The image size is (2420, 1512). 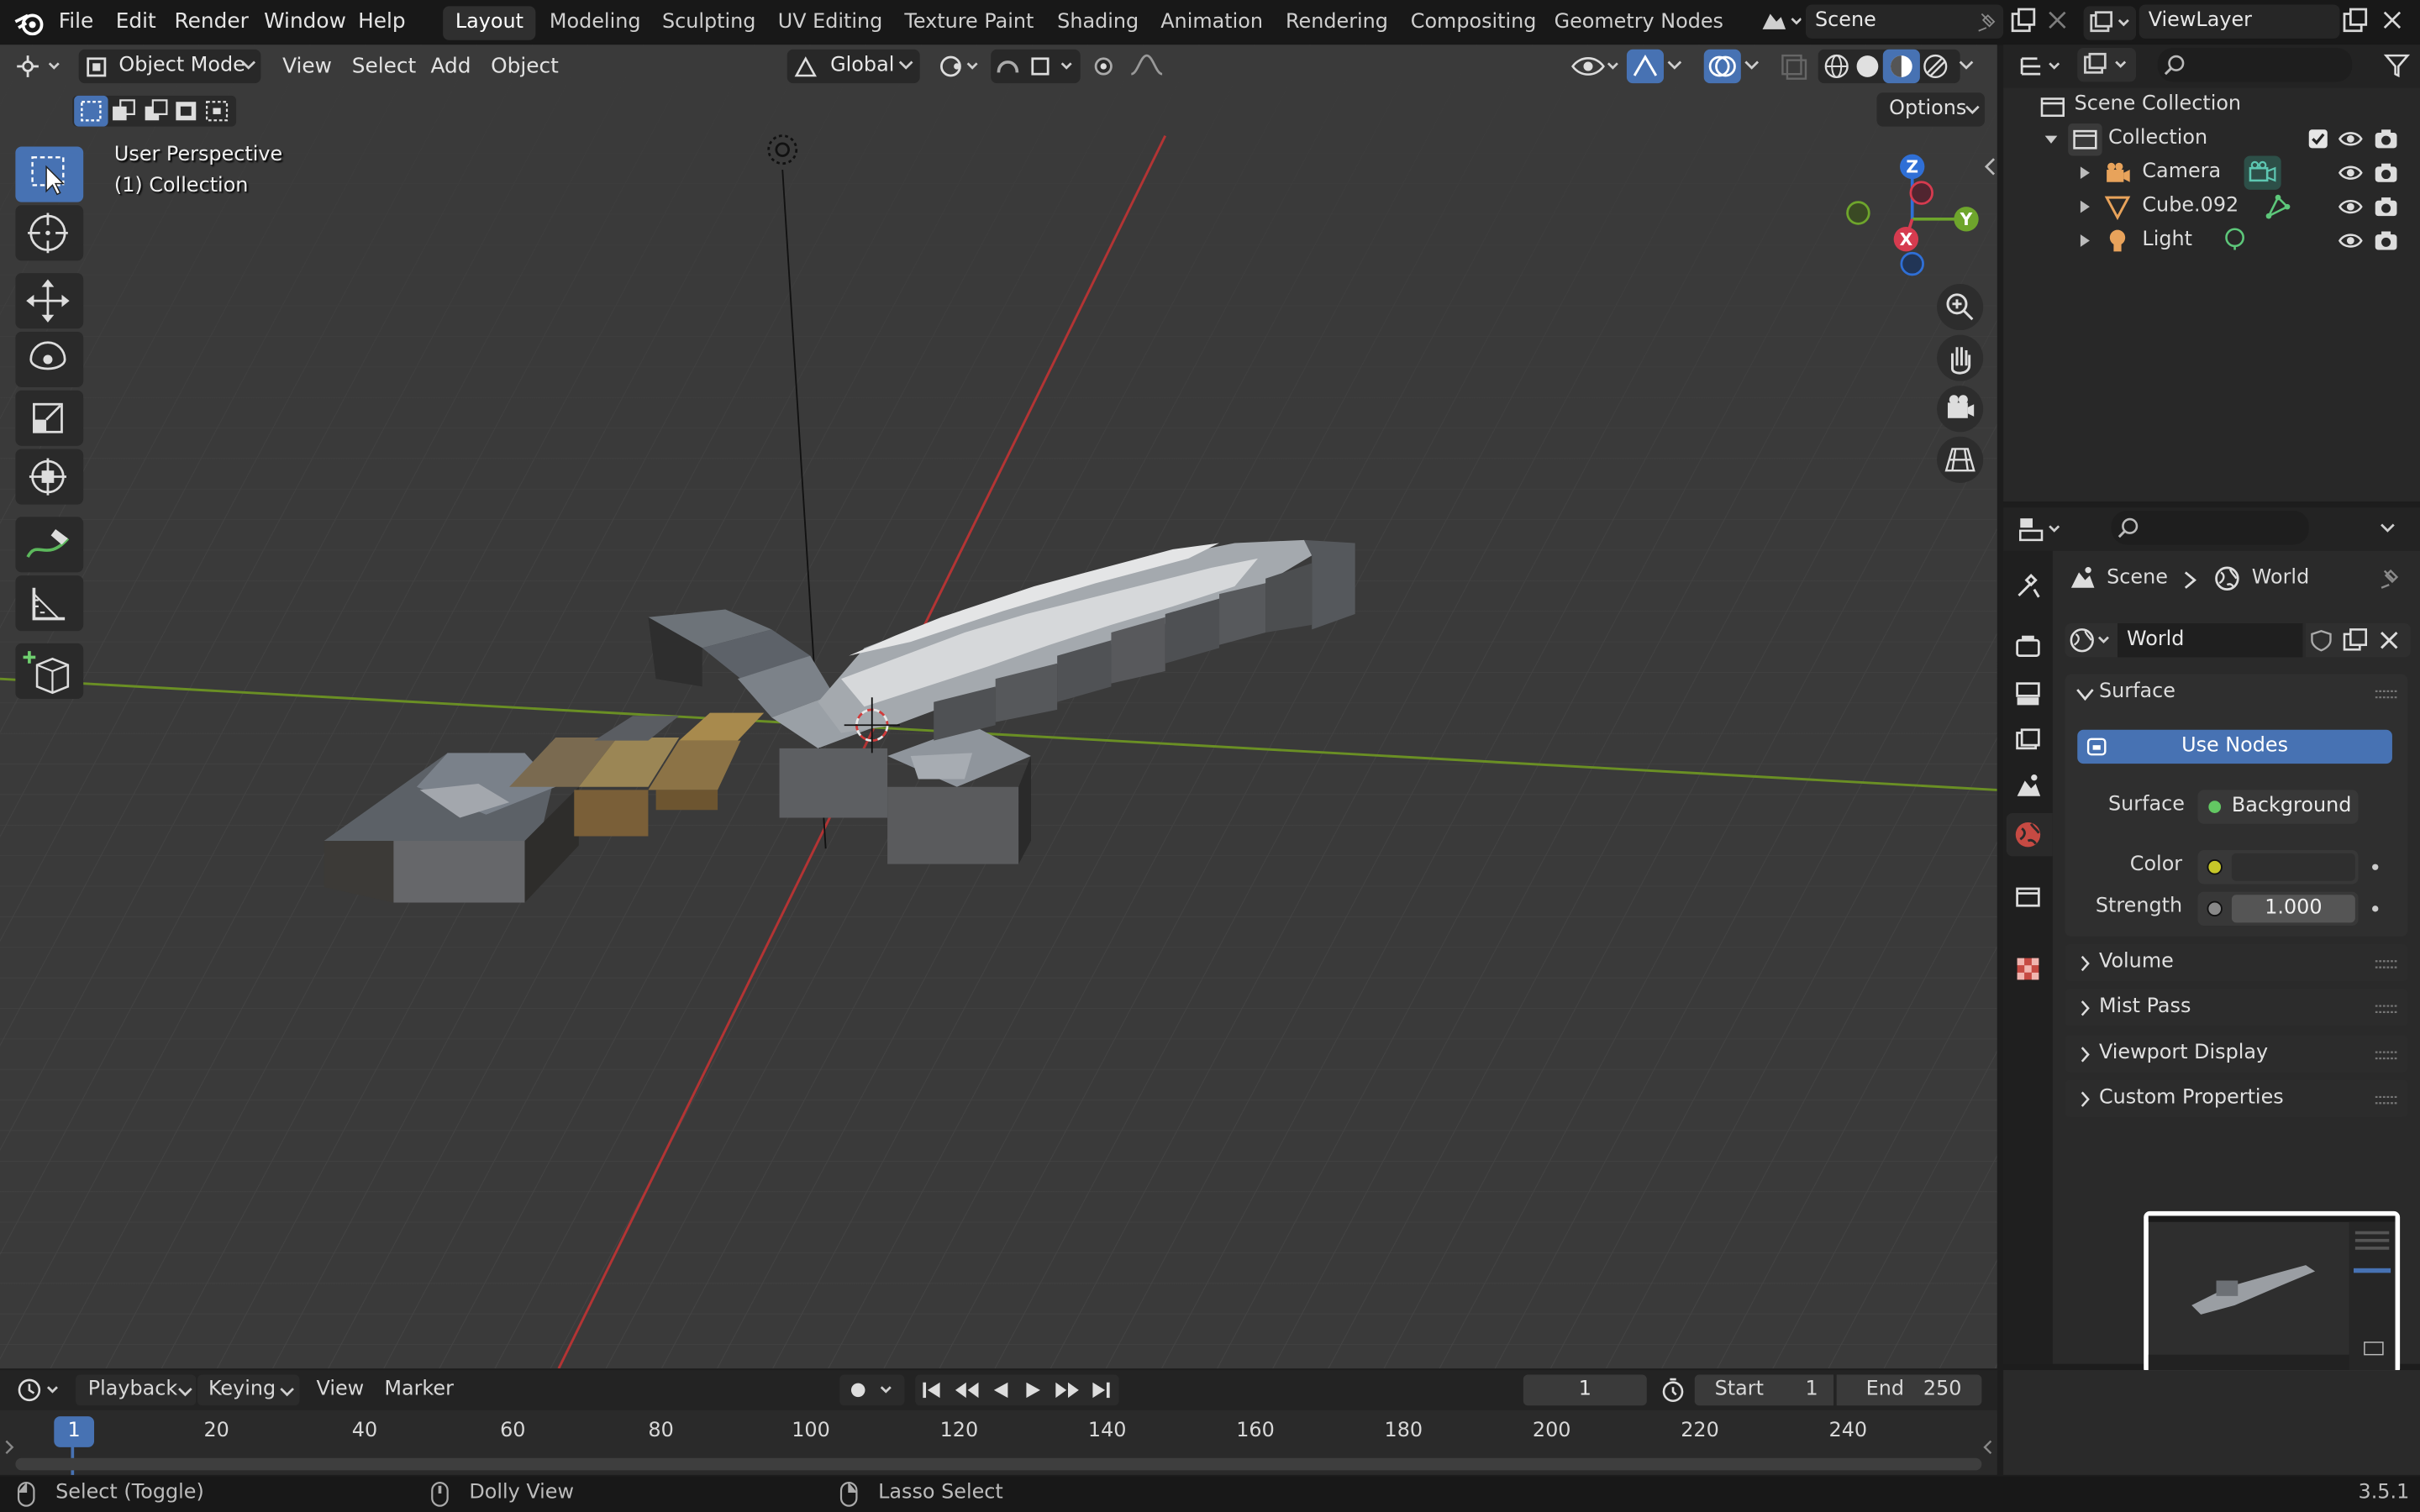 I want to click on annotate-tool, so click(x=50, y=545).